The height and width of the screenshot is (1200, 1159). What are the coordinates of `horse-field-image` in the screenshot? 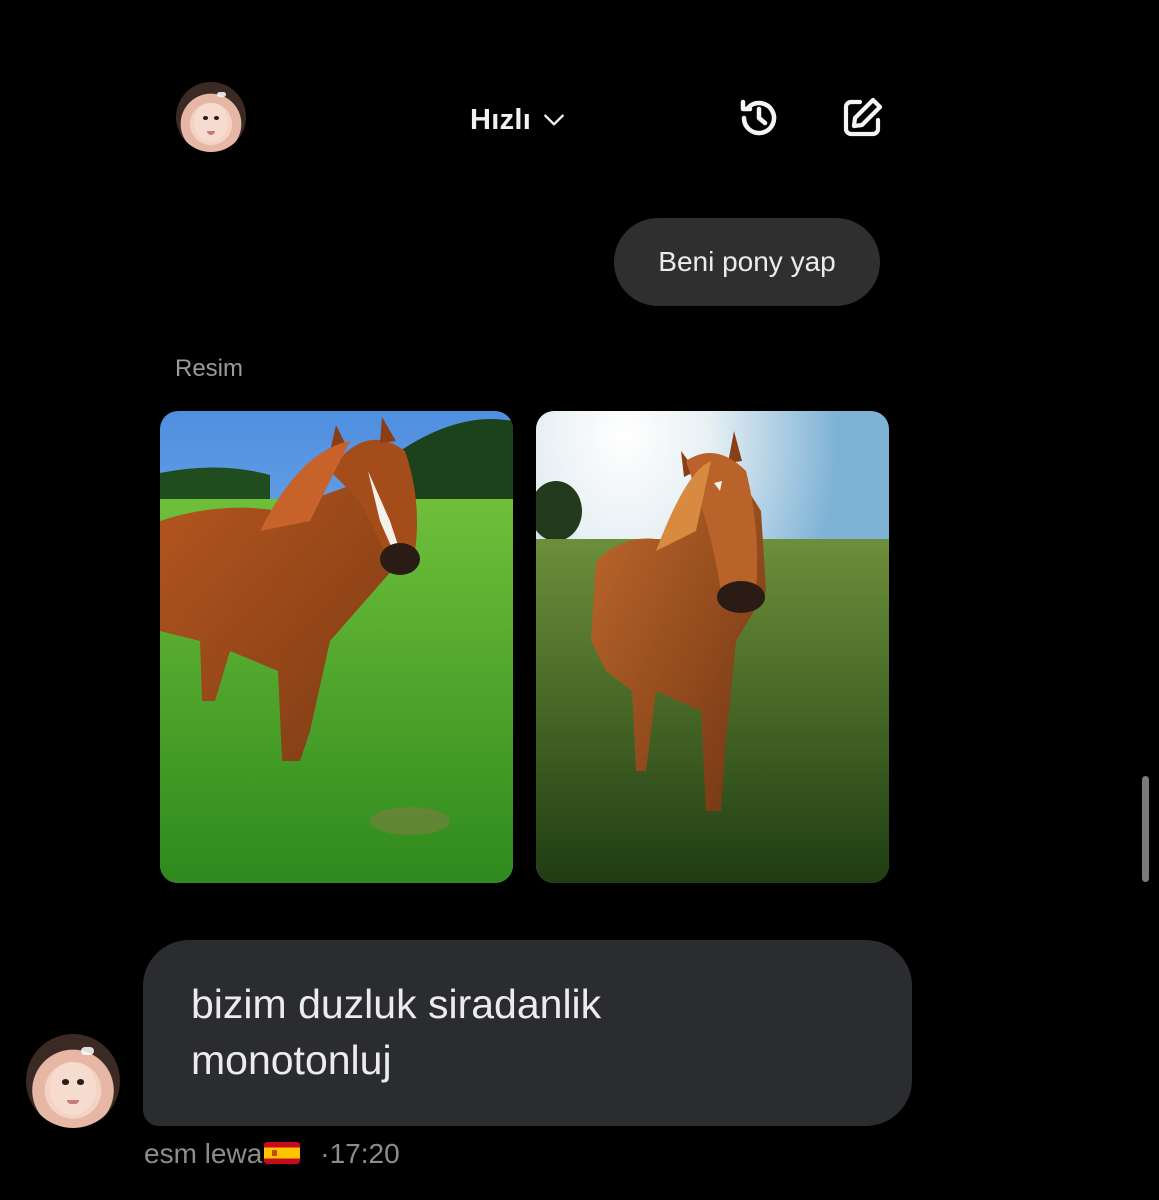 It's located at (712, 647).